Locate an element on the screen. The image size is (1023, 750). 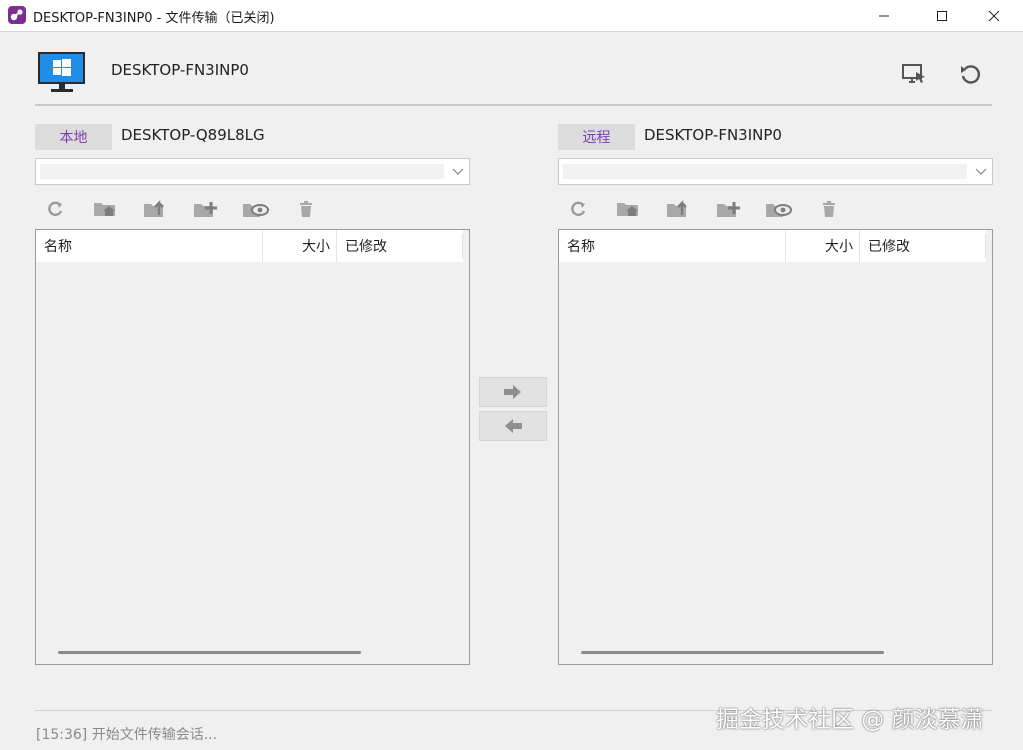
remote-show-hidden-button is located at coordinates (779, 209).